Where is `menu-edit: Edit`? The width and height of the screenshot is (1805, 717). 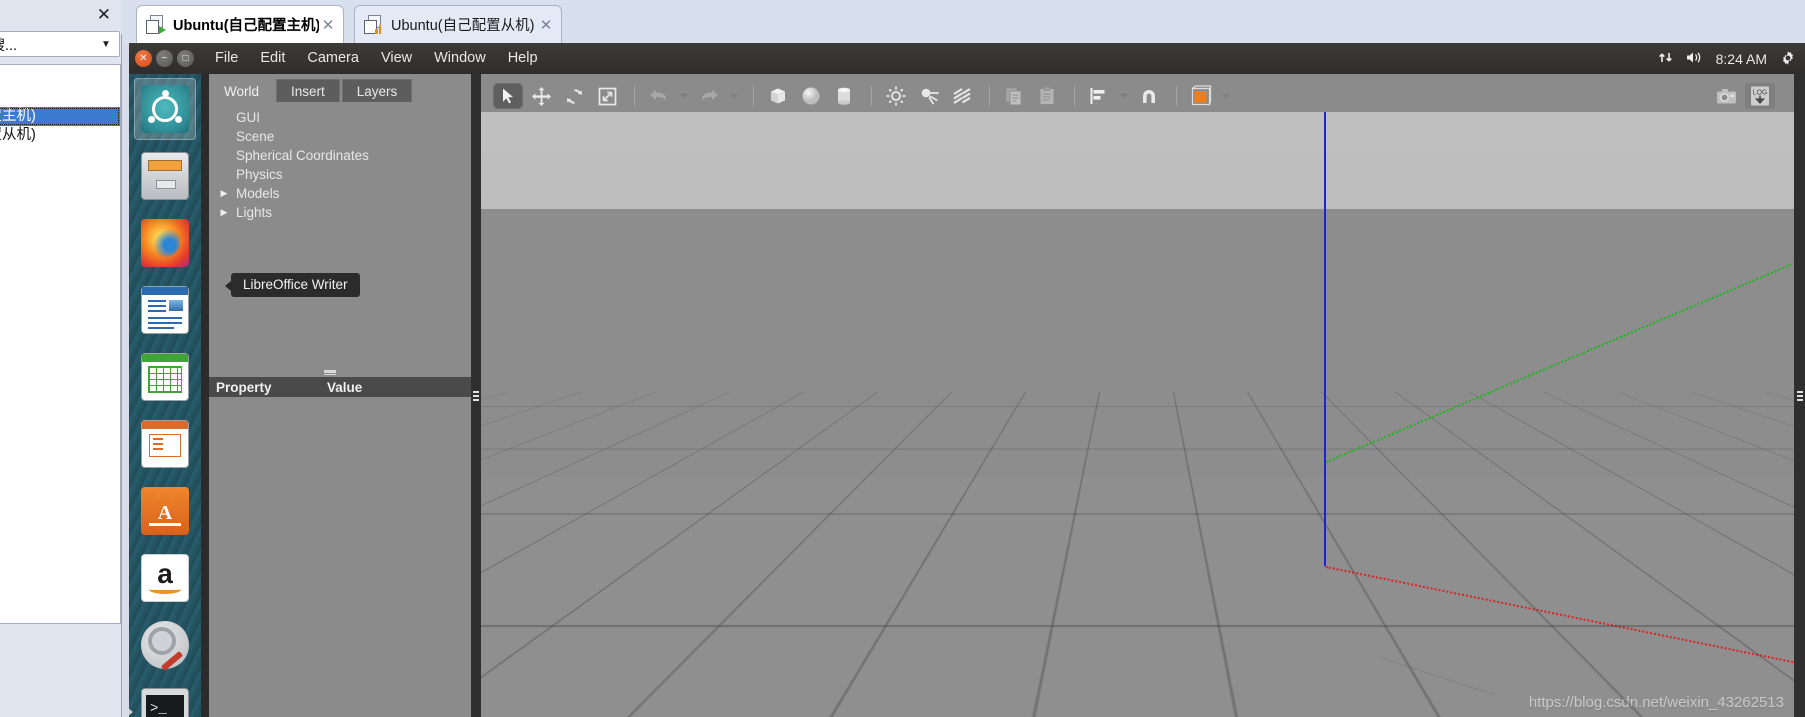
menu-edit: Edit is located at coordinates (272, 58).